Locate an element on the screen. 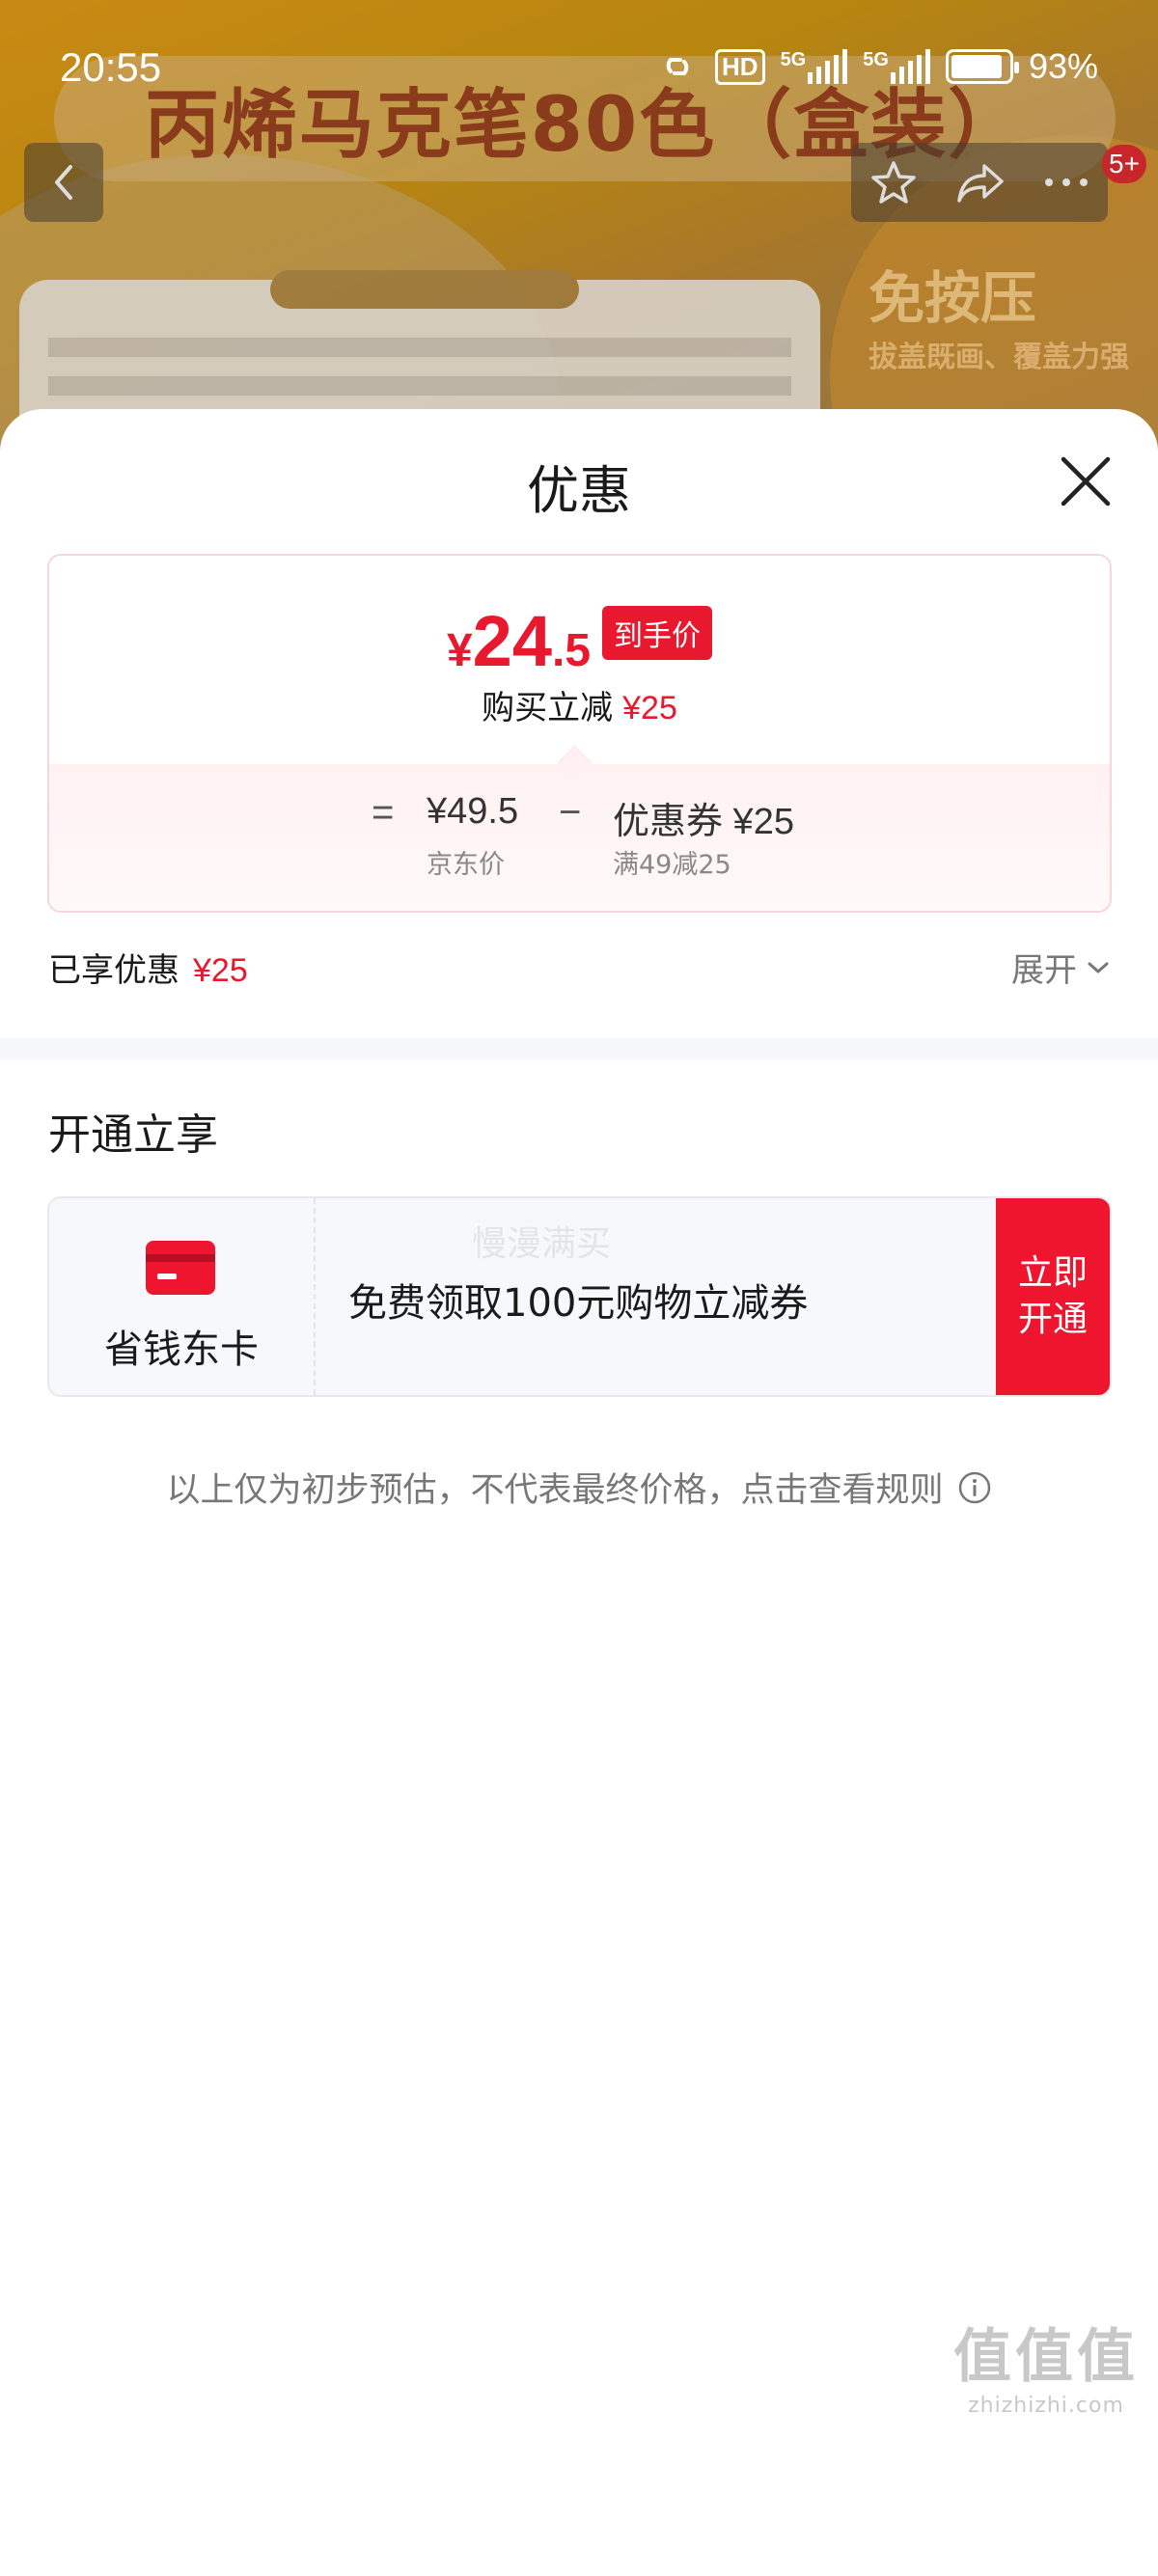 This screenshot has width=1158, height=2576. star-icon is located at coordinates (893, 182).